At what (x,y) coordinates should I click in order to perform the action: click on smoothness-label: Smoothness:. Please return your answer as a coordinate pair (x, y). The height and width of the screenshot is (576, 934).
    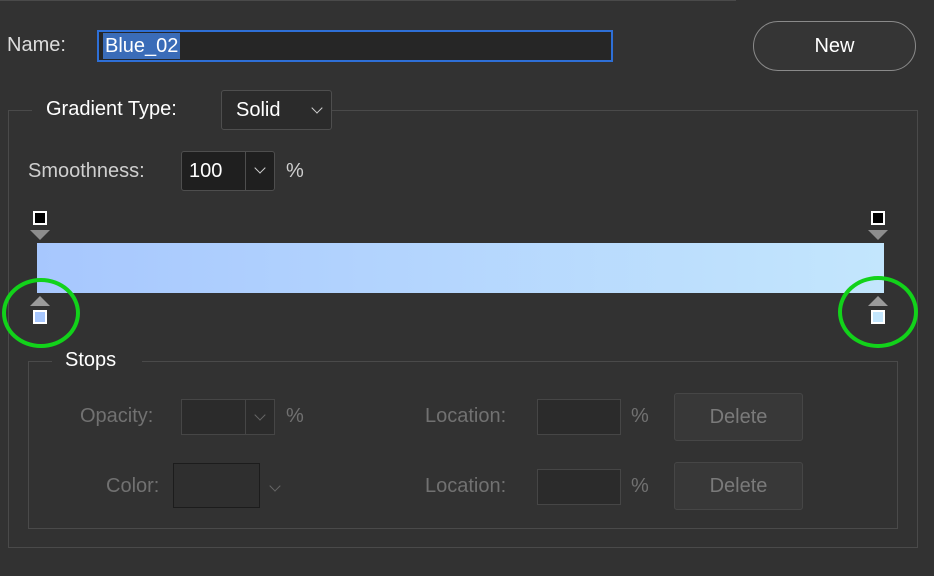
    Looking at the image, I should click on (86, 171).